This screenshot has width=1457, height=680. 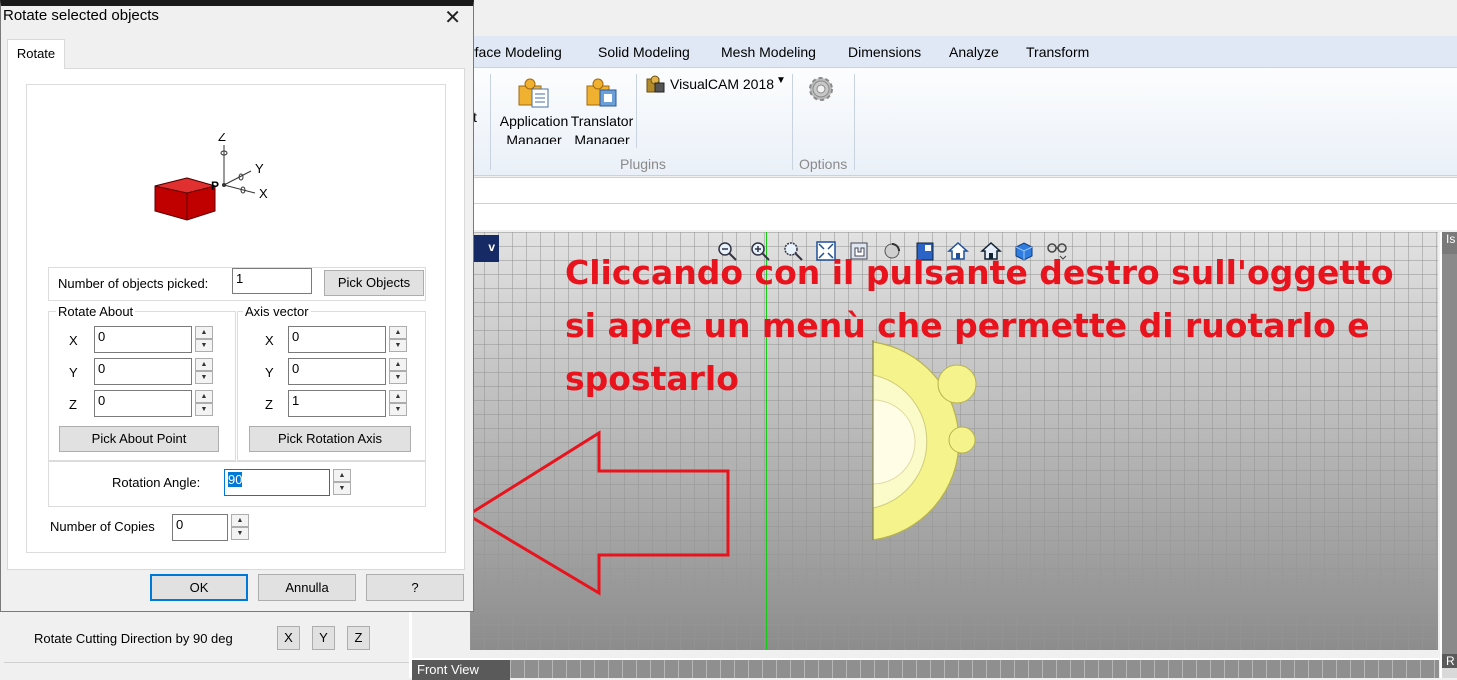 What do you see at coordinates (263, 193) in the screenshot?
I see `x-axis-label: X` at bounding box center [263, 193].